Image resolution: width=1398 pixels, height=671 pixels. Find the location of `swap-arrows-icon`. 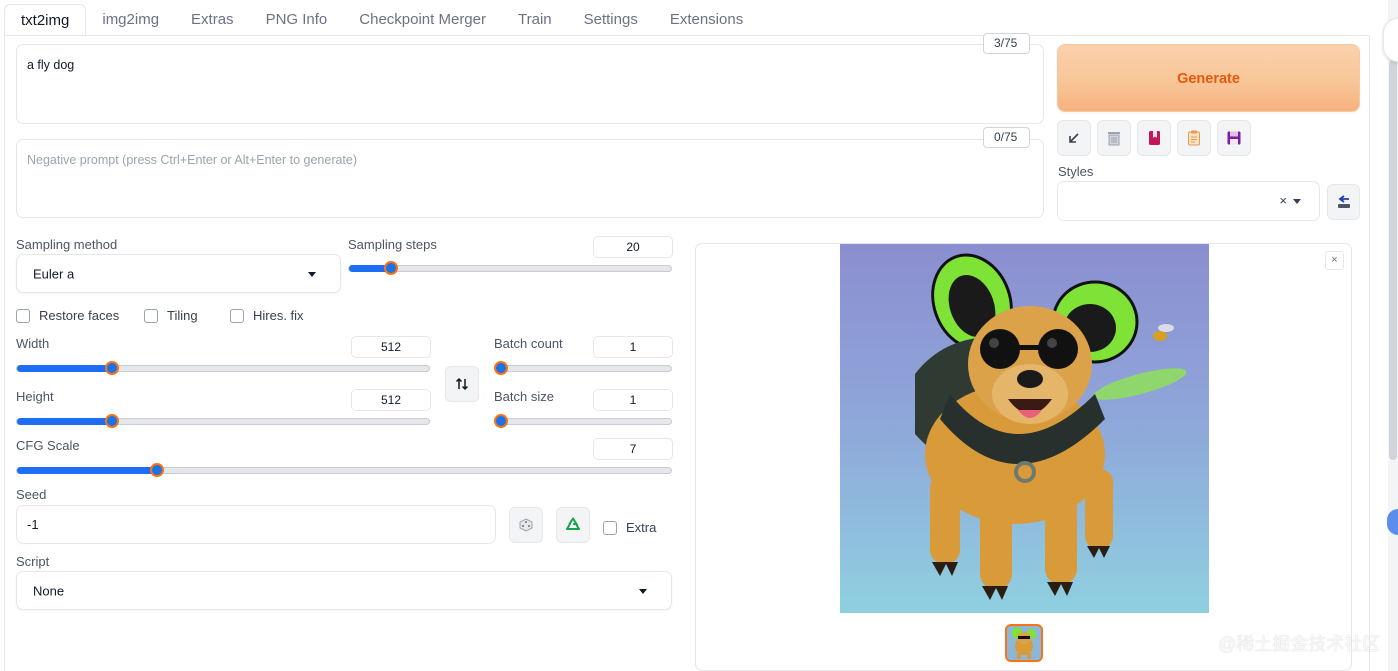

swap-arrows-icon is located at coordinates (462, 384).